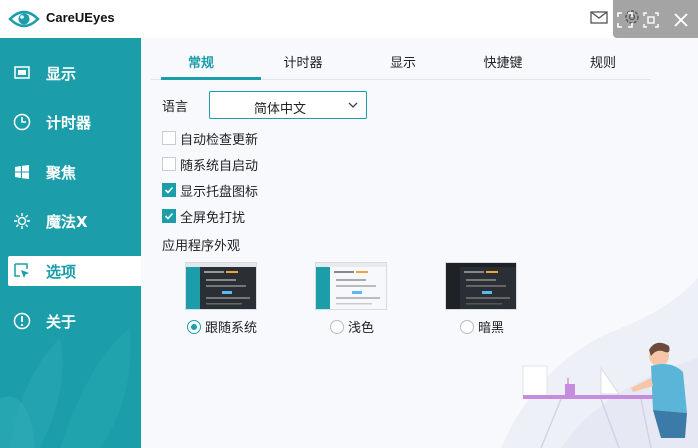  I want to click on theme-light-preview-icon, so click(351, 286).